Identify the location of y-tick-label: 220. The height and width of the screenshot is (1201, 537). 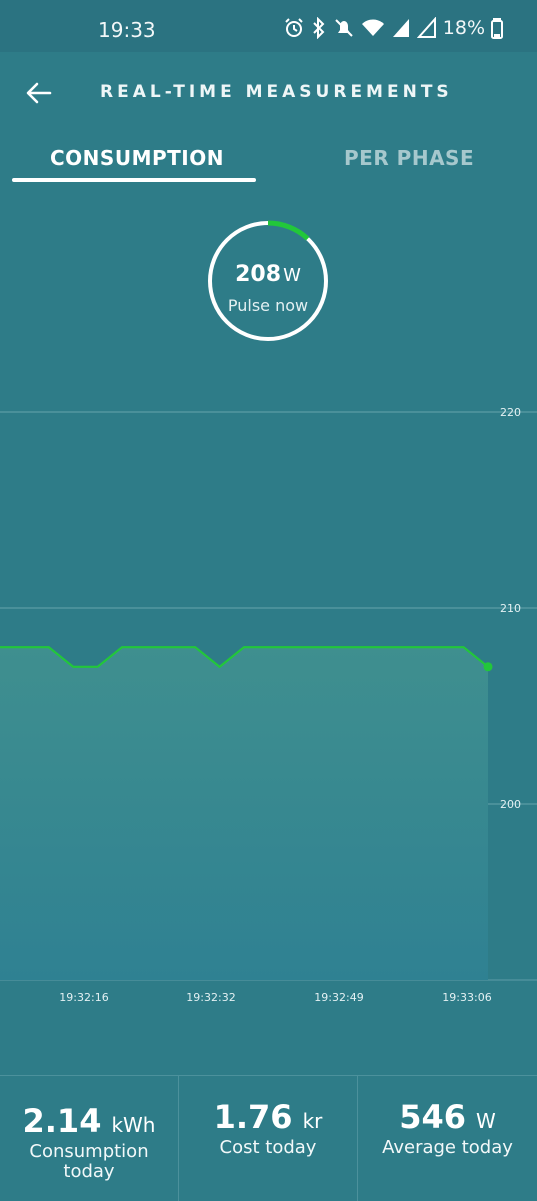
(510, 412).